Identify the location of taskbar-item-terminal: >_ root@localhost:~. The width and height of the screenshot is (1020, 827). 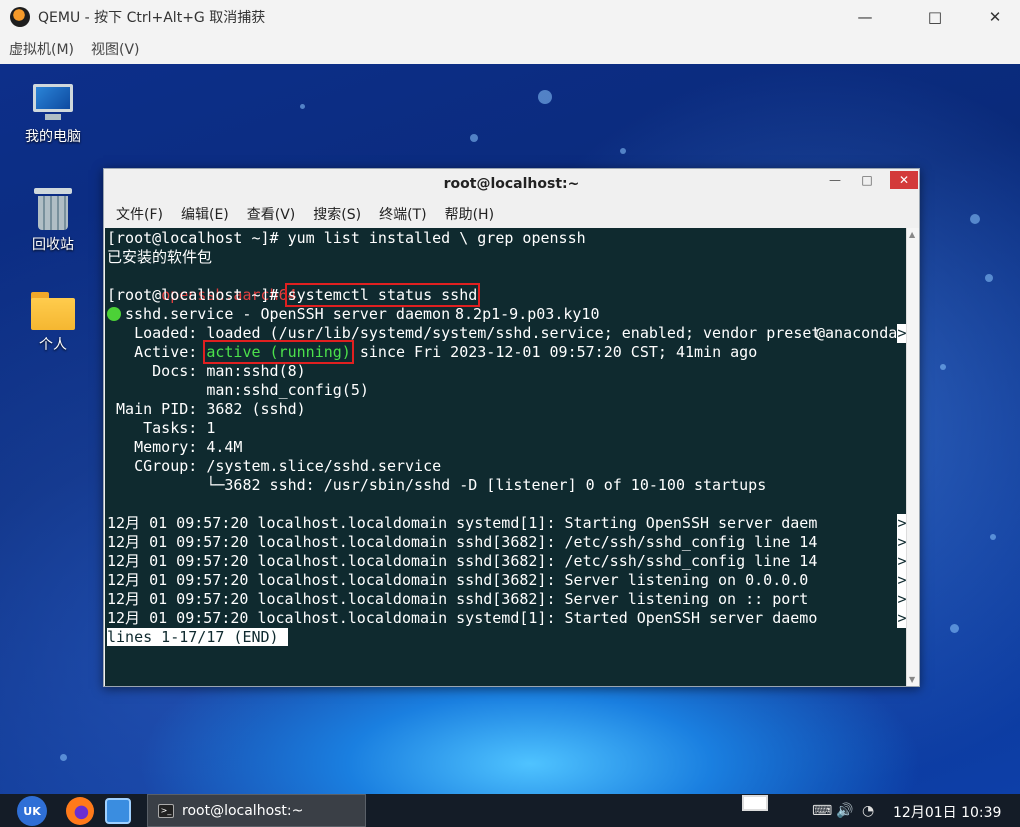
(256, 810).